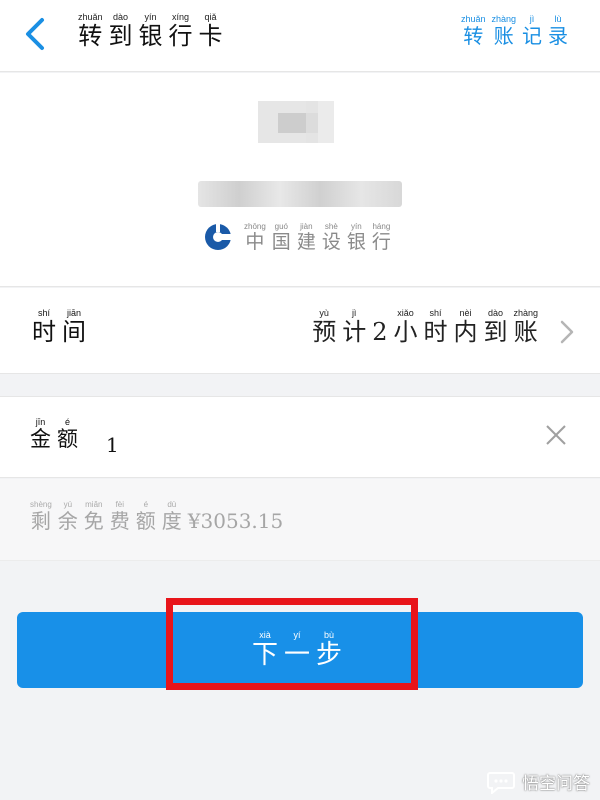 The image size is (600, 800). I want to click on ruby-char: jīn 金, so click(40, 434).